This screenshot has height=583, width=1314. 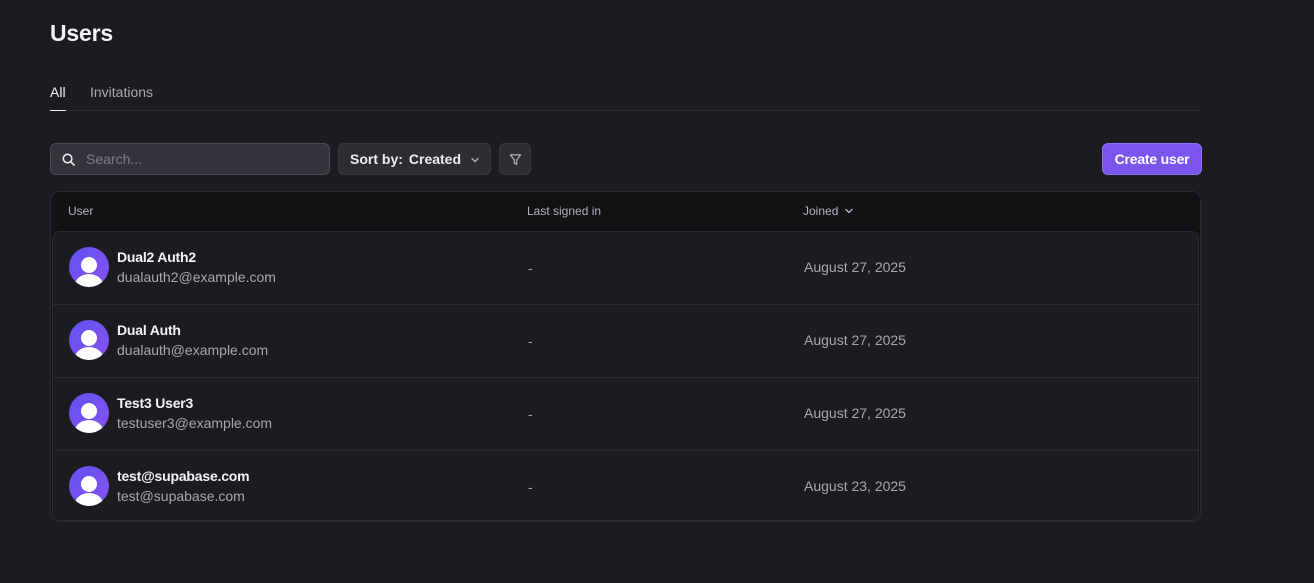 What do you see at coordinates (1152, 159) in the screenshot?
I see `create-user-button: Create user` at bounding box center [1152, 159].